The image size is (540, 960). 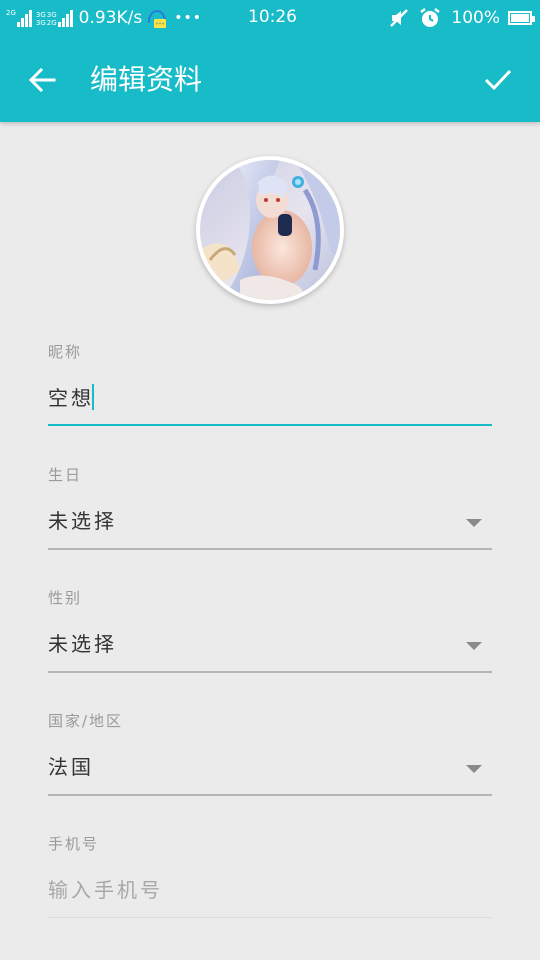 I want to click on more-notifications-icon: •••, so click(x=188, y=18).